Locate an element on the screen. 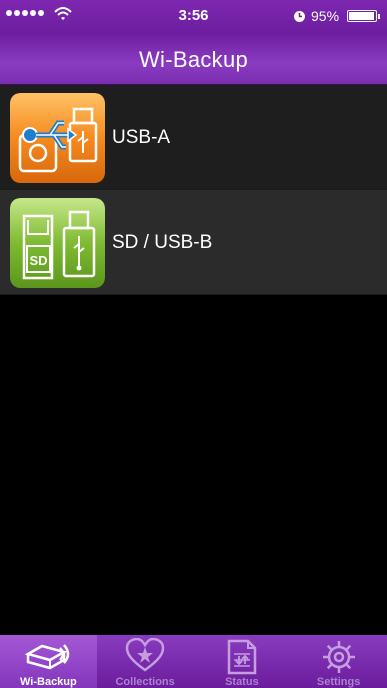 The height and width of the screenshot is (688, 387). heart-star-icon is located at coordinates (145, 655).